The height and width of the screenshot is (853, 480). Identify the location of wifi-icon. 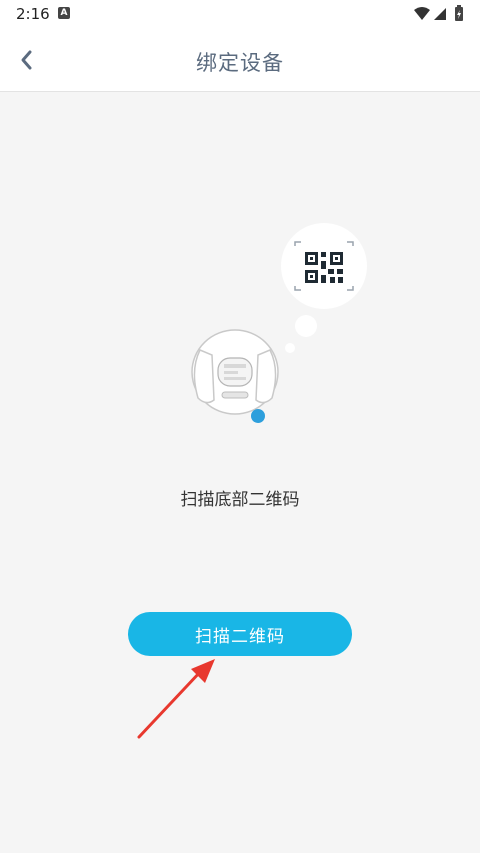
(422, 13).